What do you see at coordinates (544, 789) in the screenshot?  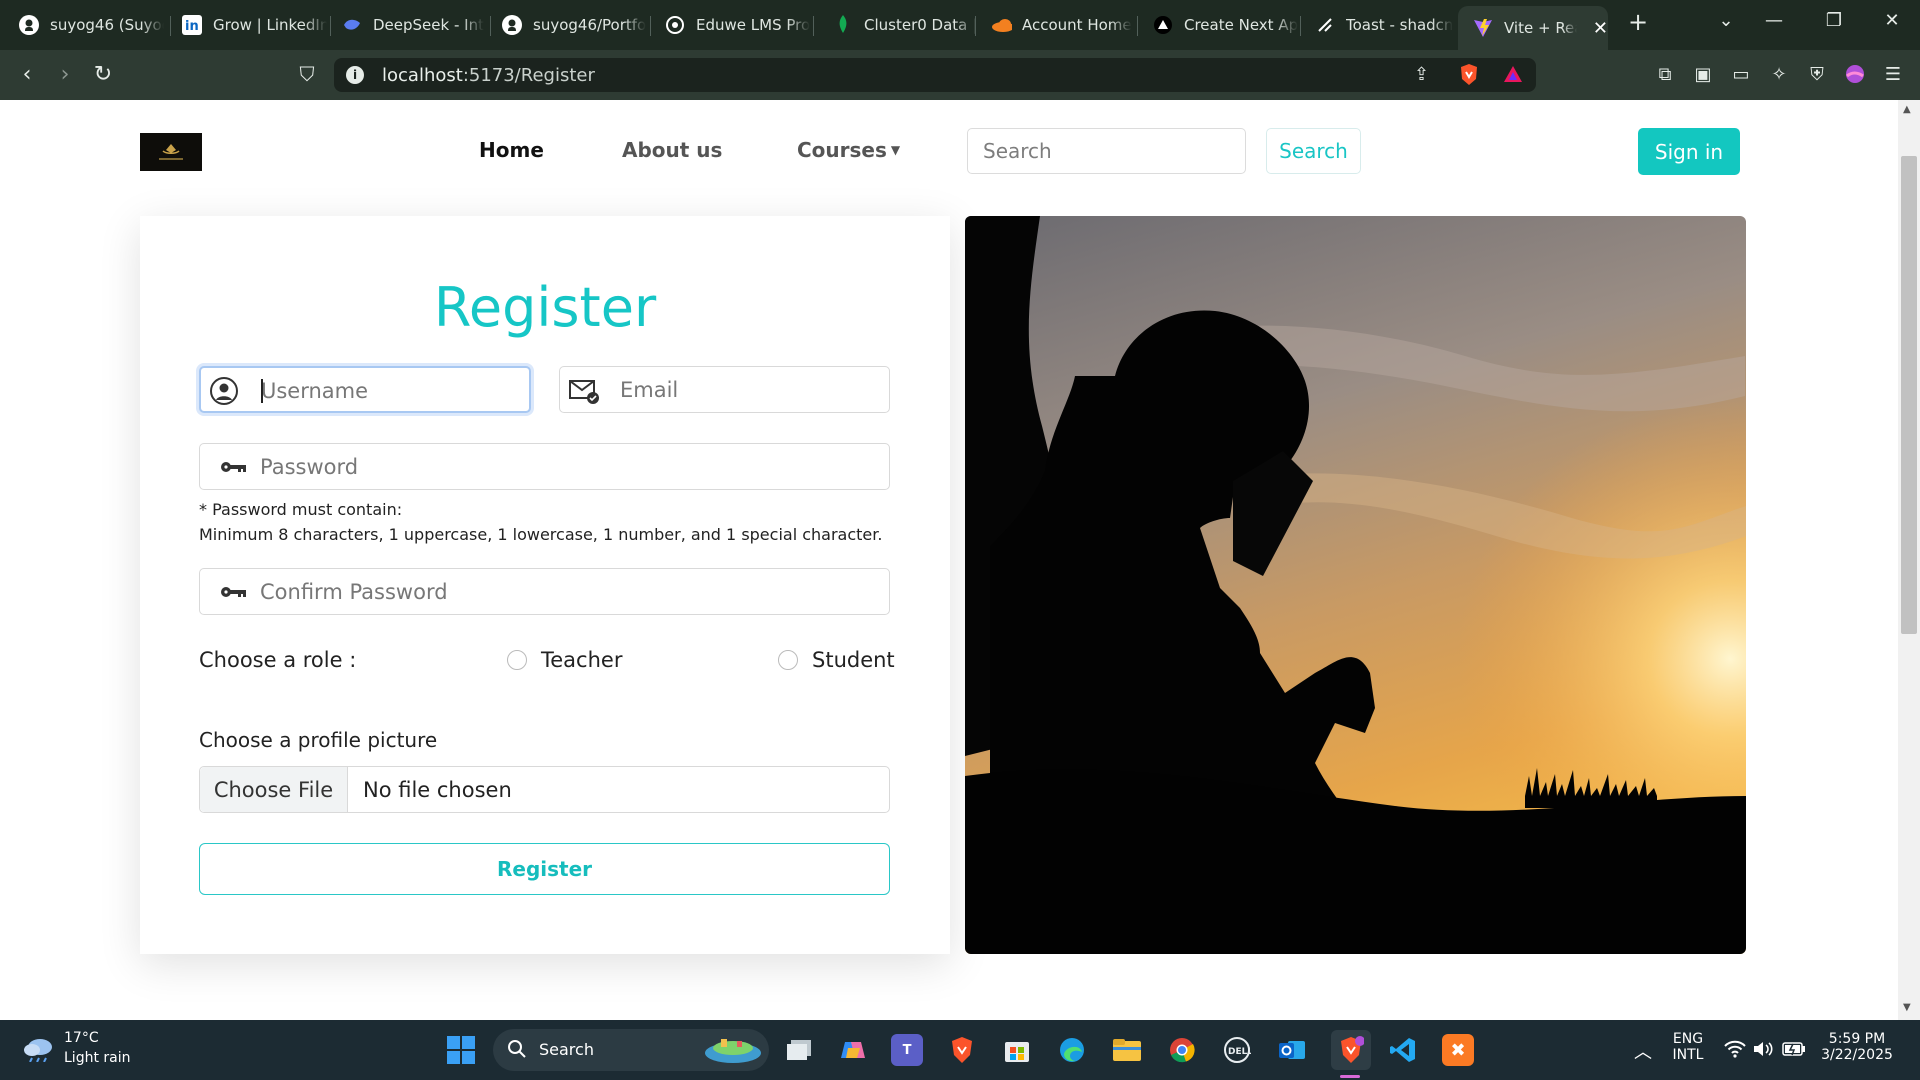 I see `profile-picture-file-input: Choose File No file chosen` at bounding box center [544, 789].